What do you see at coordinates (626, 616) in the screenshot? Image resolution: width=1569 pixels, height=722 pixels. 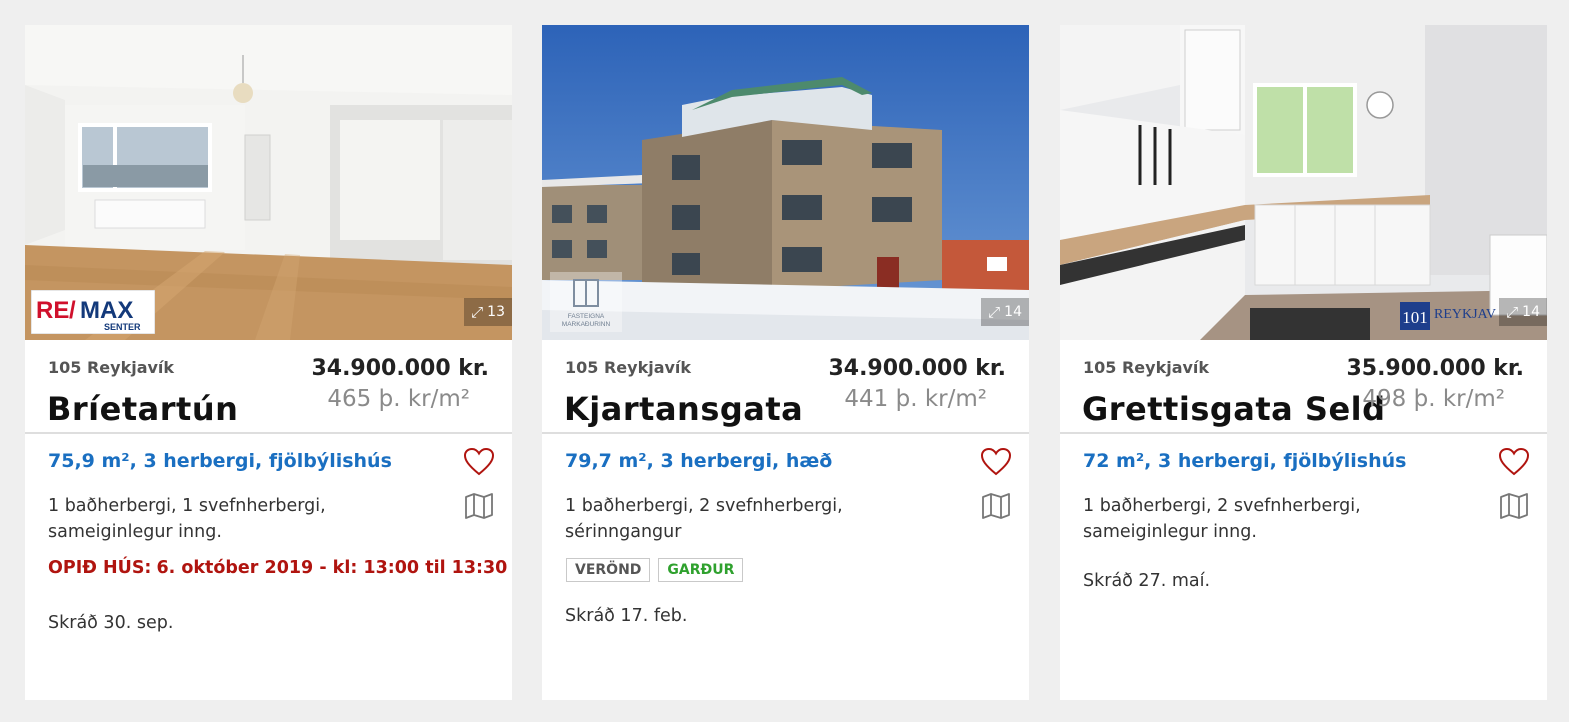 I see `listed-date: Skráð 17. feb.` at bounding box center [626, 616].